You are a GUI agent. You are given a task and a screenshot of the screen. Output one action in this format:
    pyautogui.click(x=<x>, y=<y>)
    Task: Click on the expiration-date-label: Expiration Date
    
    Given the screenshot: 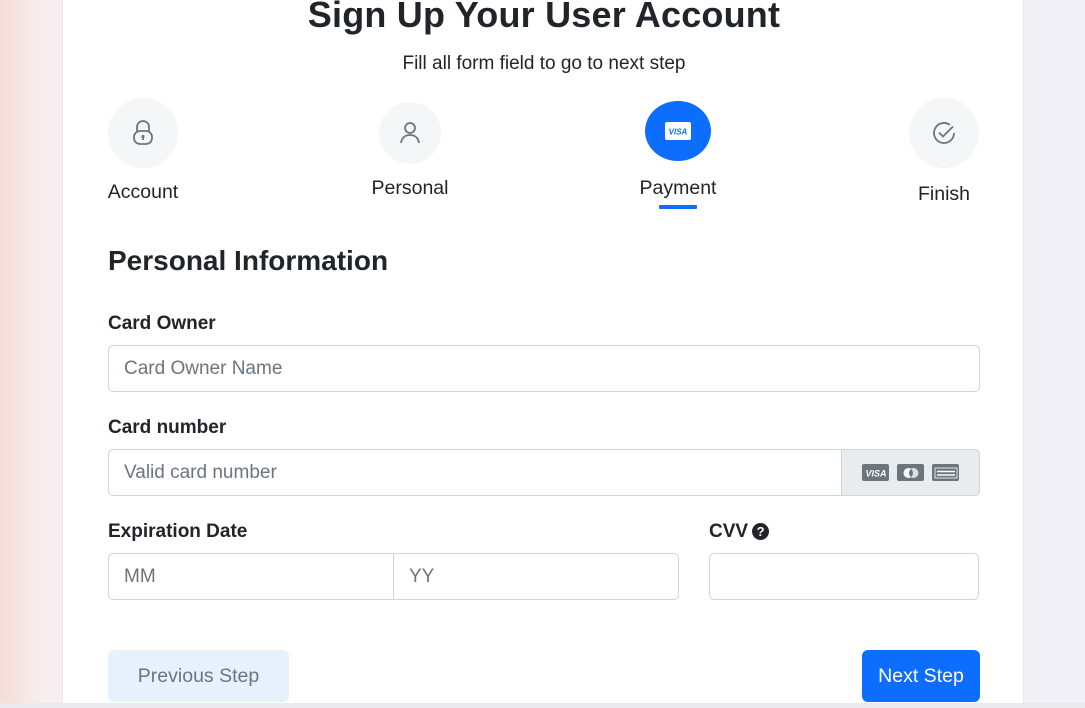 What is the action you would take?
    pyautogui.click(x=178, y=531)
    